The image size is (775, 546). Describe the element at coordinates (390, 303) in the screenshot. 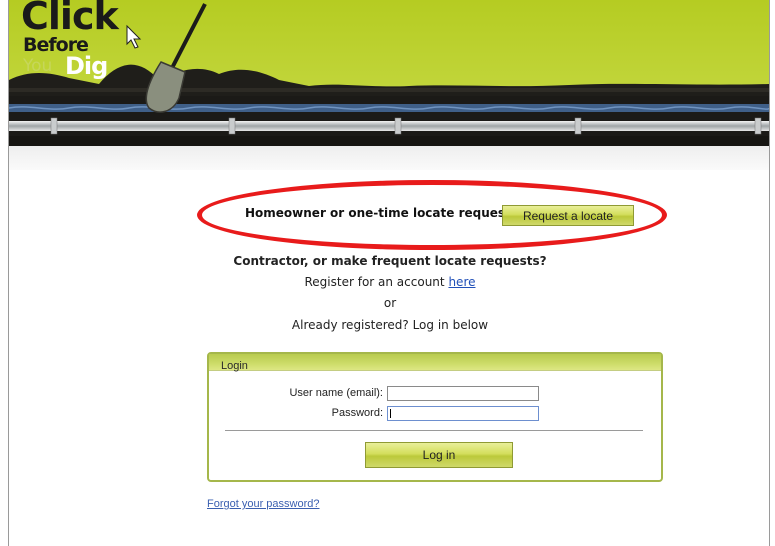

I see `or-text: or` at that location.